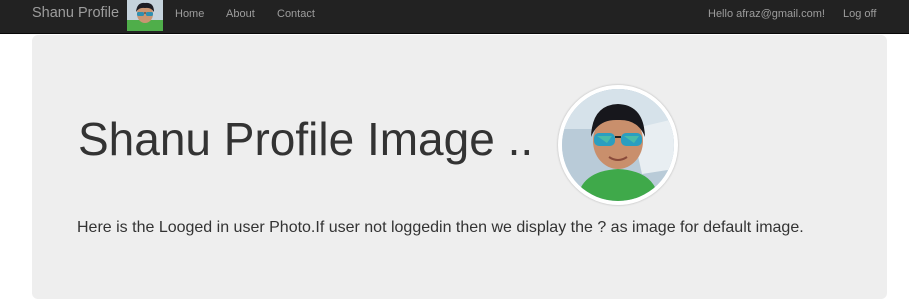  I want to click on page-title: Shanu Profile Image .., so click(306, 139).